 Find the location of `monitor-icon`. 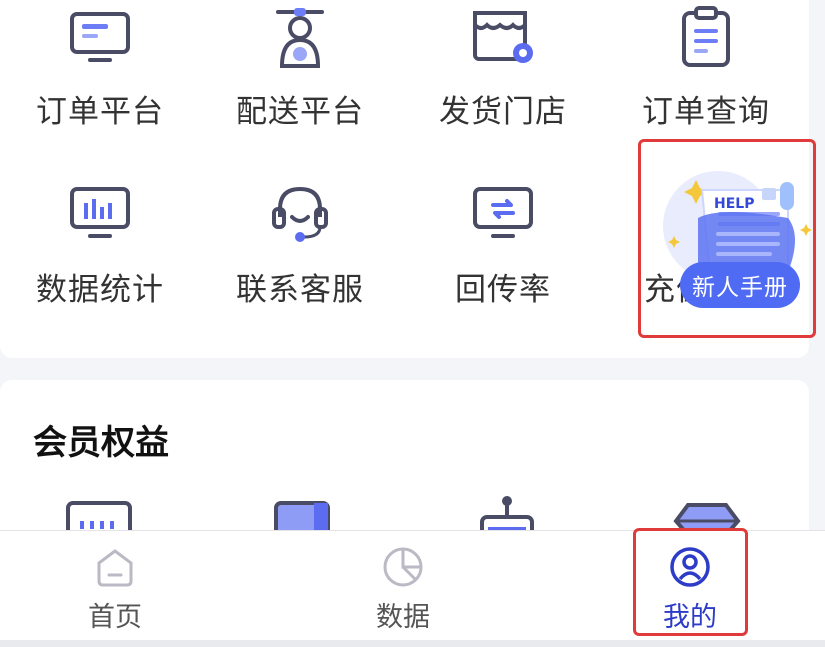

monitor-icon is located at coordinates (100, 37).